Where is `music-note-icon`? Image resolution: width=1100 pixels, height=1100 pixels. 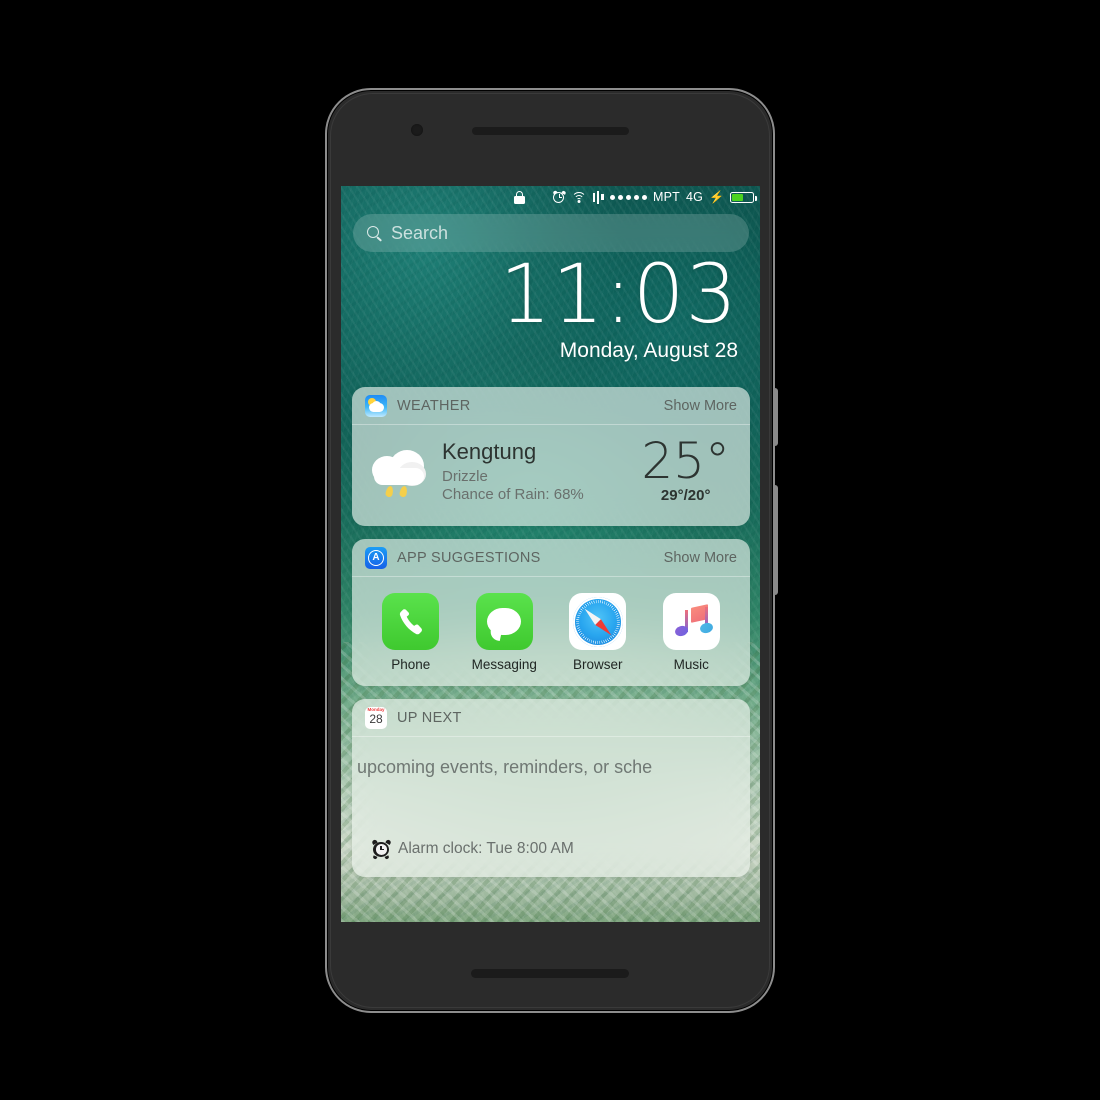 music-note-icon is located at coordinates (691, 621).